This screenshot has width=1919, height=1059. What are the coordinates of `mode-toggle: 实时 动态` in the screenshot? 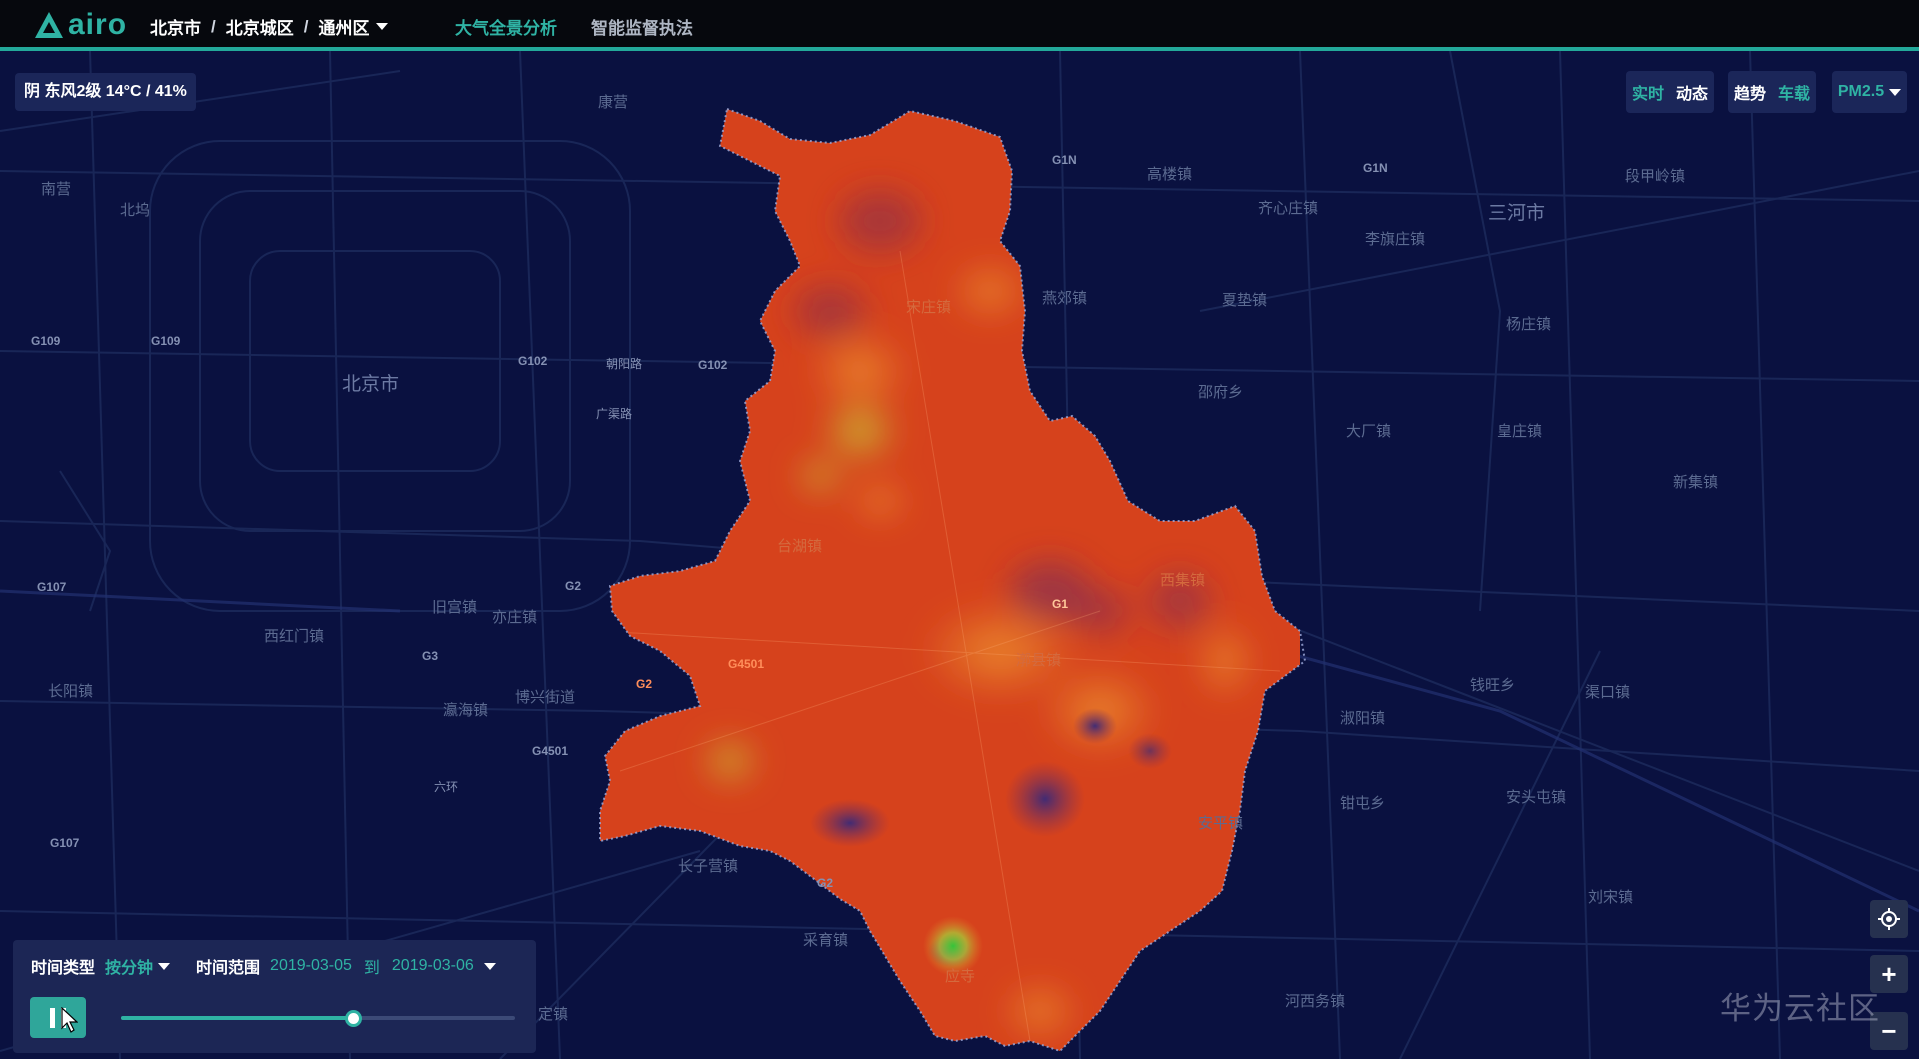 It's located at (1670, 92).